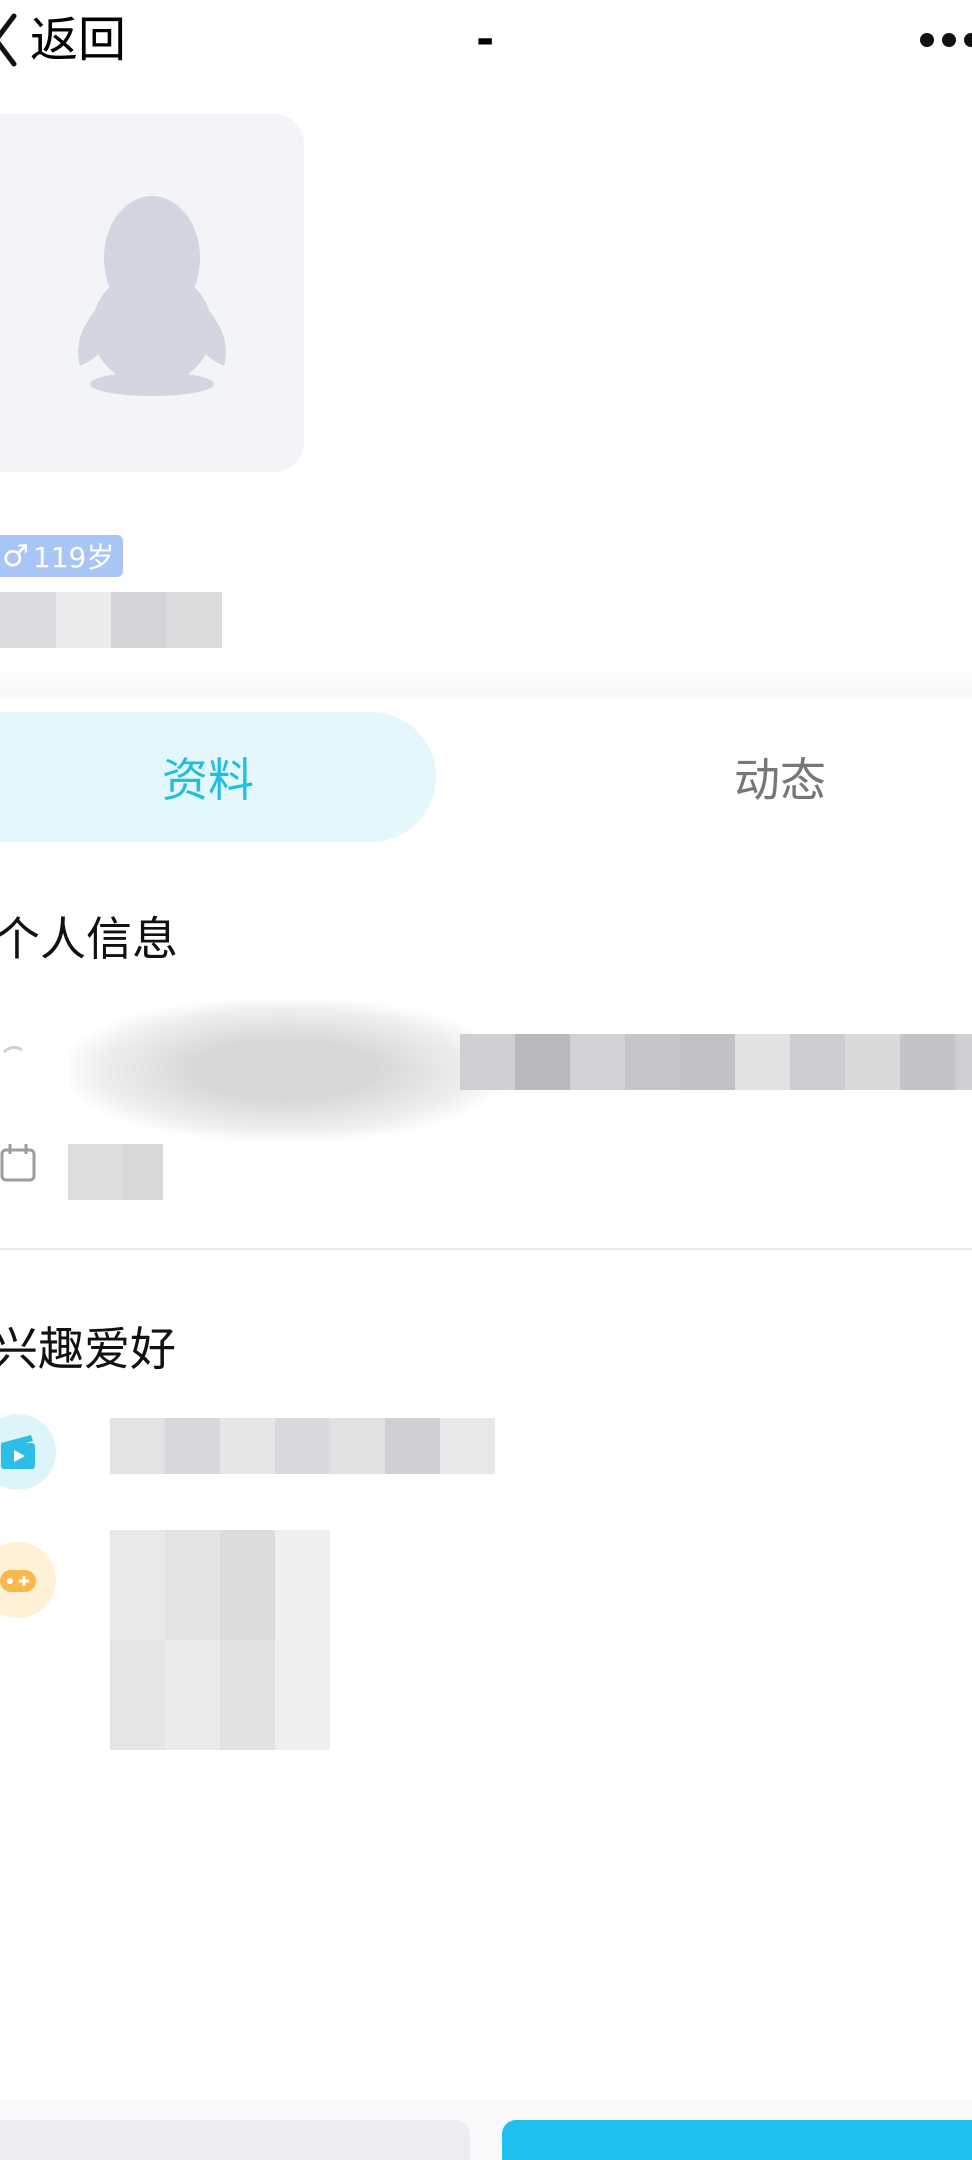 This screenshot has width=972, height=2160. Describe the element at coordinates (18, 1581) in the screenshot. I see `game-controller-icon` at that location.